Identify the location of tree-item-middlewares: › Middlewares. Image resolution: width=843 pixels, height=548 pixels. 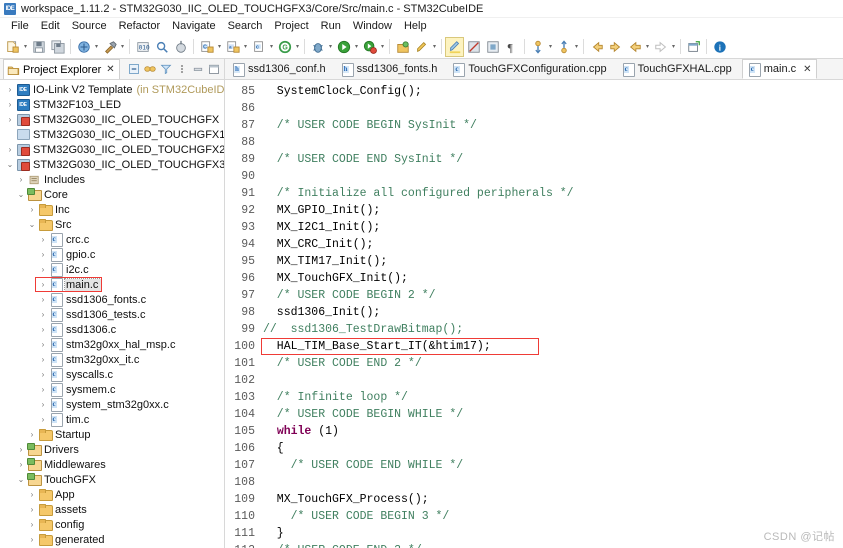
(112, 464).